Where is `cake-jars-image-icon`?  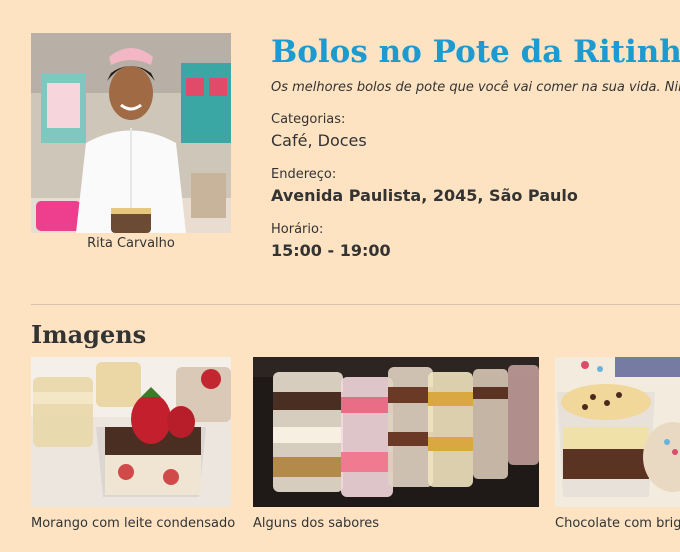 cake-jars-image-icon is located at coordinates (396, 432).